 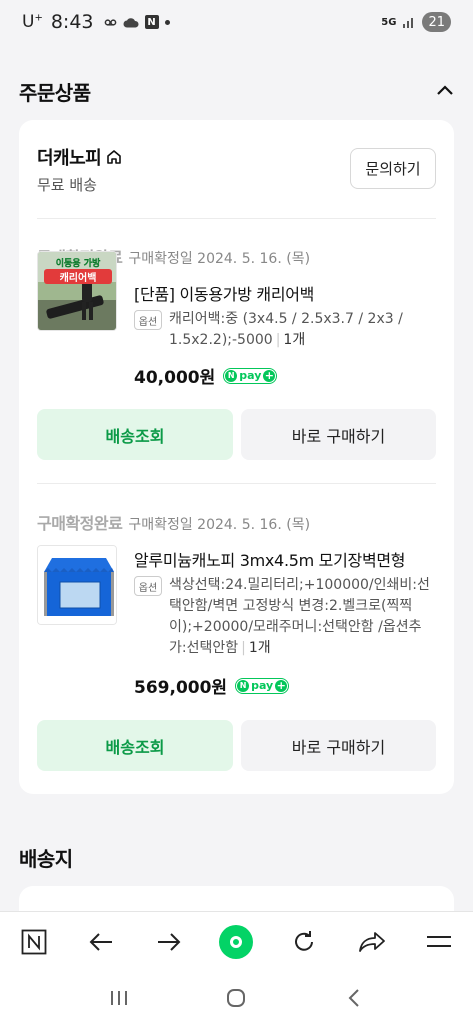 I want to click on forward-button, so click(x=169, y=942).